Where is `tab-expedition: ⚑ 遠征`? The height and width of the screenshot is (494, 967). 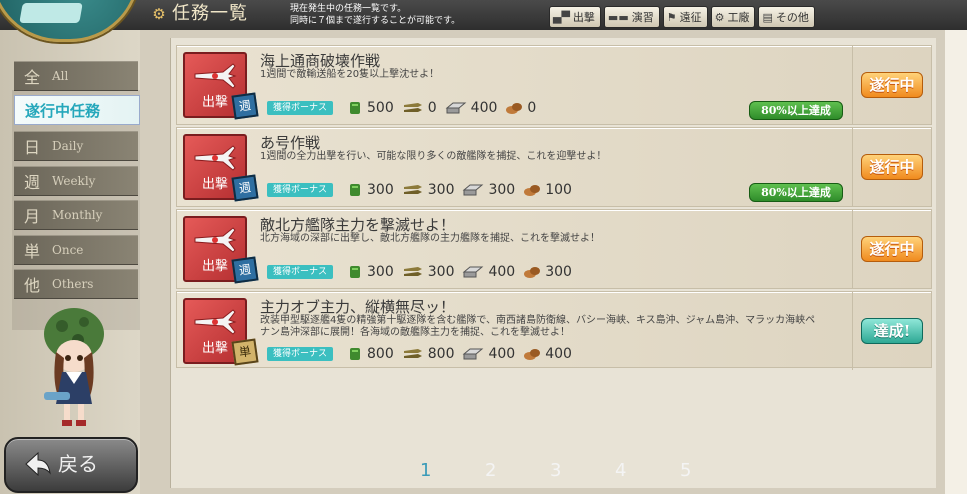 tab-expedition: ⚑ 遠征 is located at coordinates (685, 17).